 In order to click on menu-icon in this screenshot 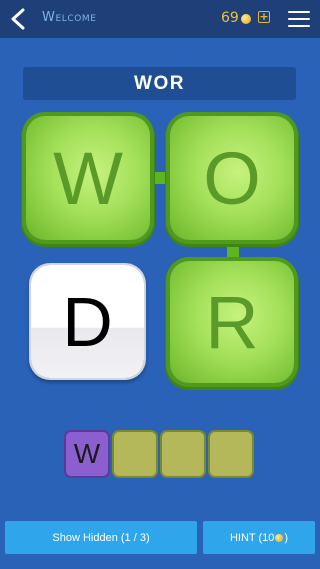, I will do `click(299, 19)`.